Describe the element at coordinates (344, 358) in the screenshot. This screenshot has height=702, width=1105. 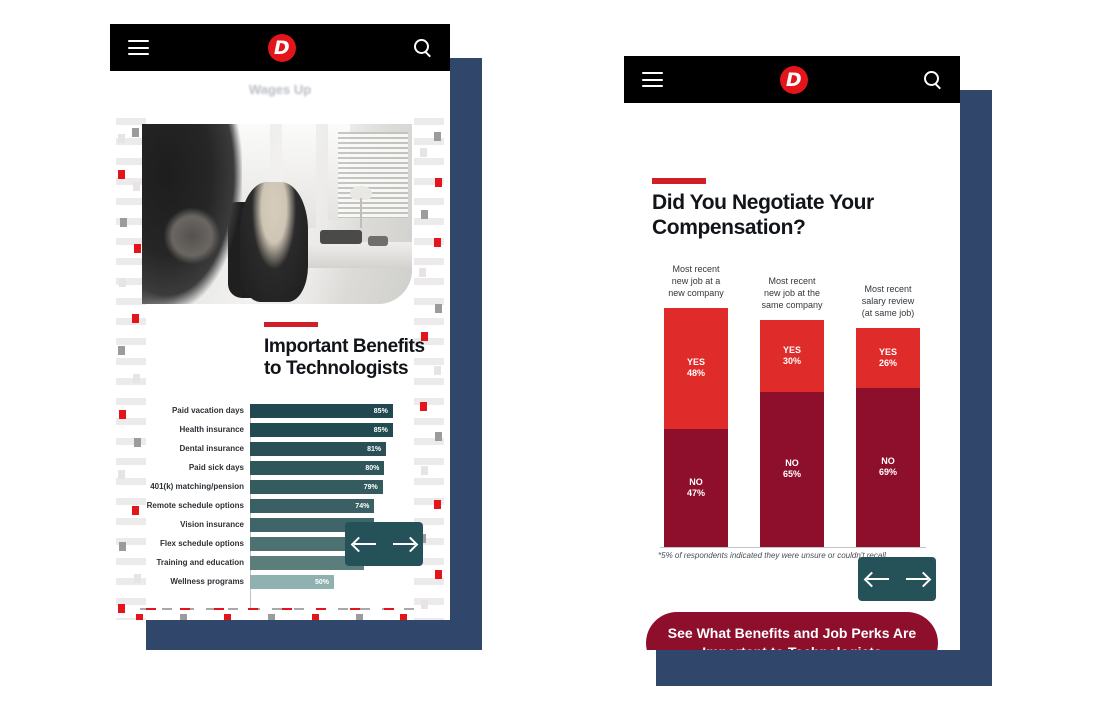
I see `infographic-title: Important Benefits to Technologists` at that location.